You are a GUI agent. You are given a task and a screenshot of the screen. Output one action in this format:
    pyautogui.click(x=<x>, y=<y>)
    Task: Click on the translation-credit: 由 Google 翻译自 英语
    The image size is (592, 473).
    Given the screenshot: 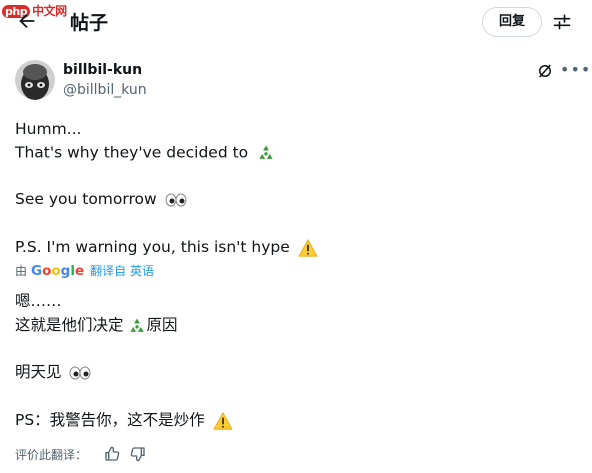 What is the action you would take?
    pyautogui.click(x=84, y=271)
    